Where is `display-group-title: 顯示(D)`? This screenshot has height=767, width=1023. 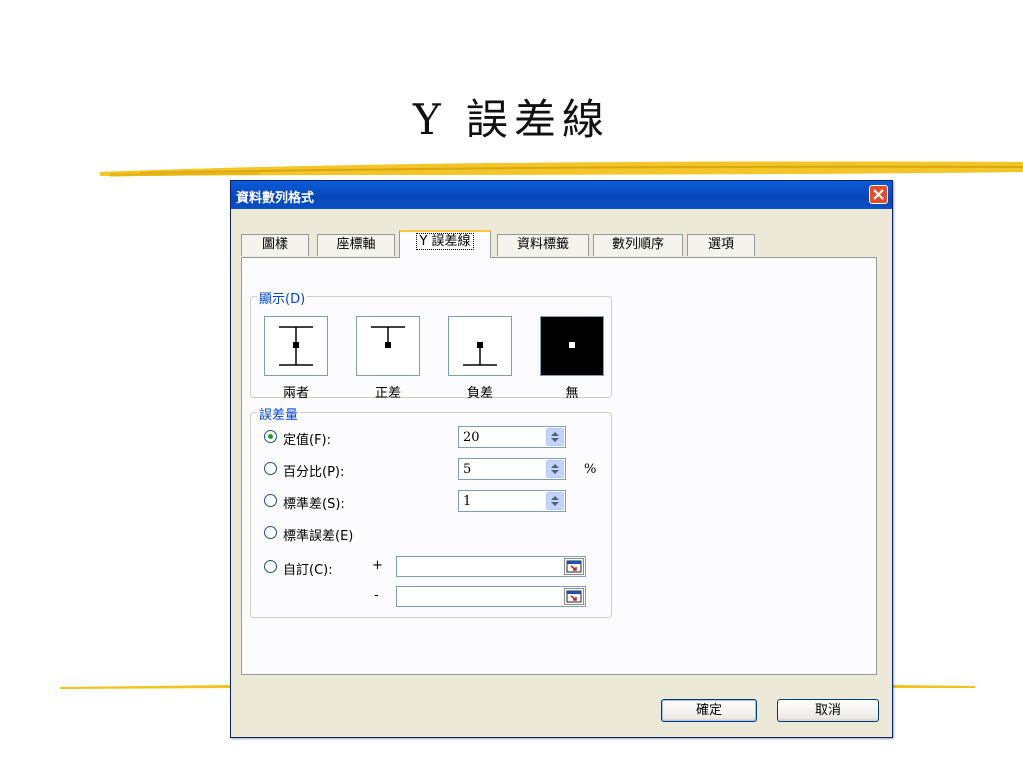 display-group-title: 顯示(D) is located at coordinates (282, 297).